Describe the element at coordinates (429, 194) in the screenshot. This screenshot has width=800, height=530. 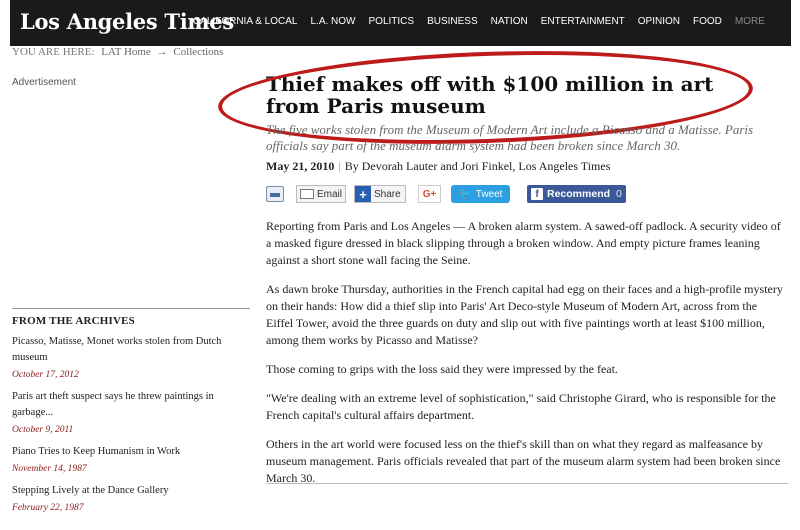
I see `google-plus-button: G+` at that location.